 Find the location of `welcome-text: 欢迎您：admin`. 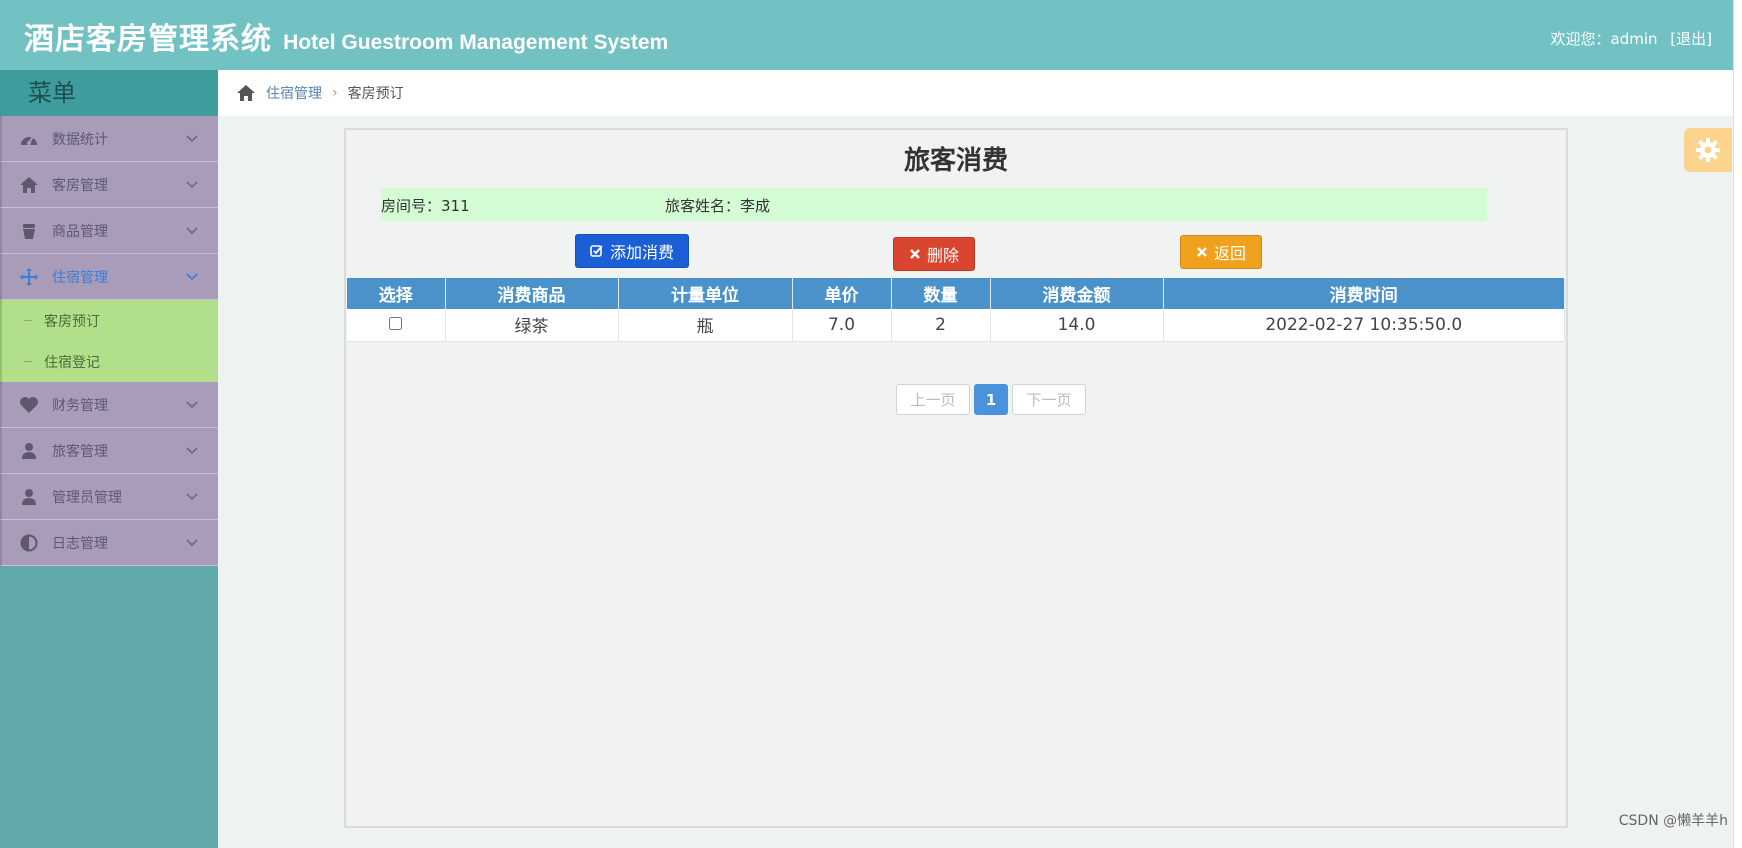

welcome-text: 欢迎您：admin is located at coordinates (1604, 39).